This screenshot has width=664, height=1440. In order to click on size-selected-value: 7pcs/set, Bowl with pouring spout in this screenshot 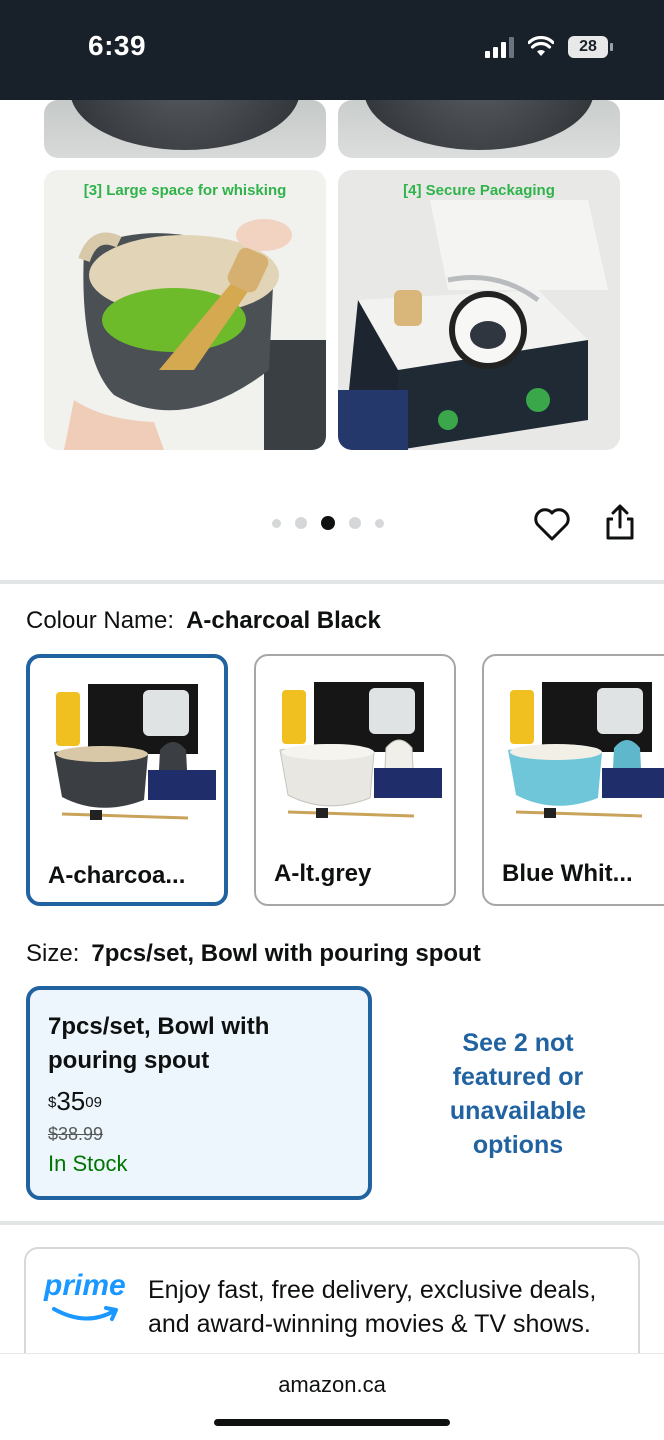, I will do `click(286, 953)`.